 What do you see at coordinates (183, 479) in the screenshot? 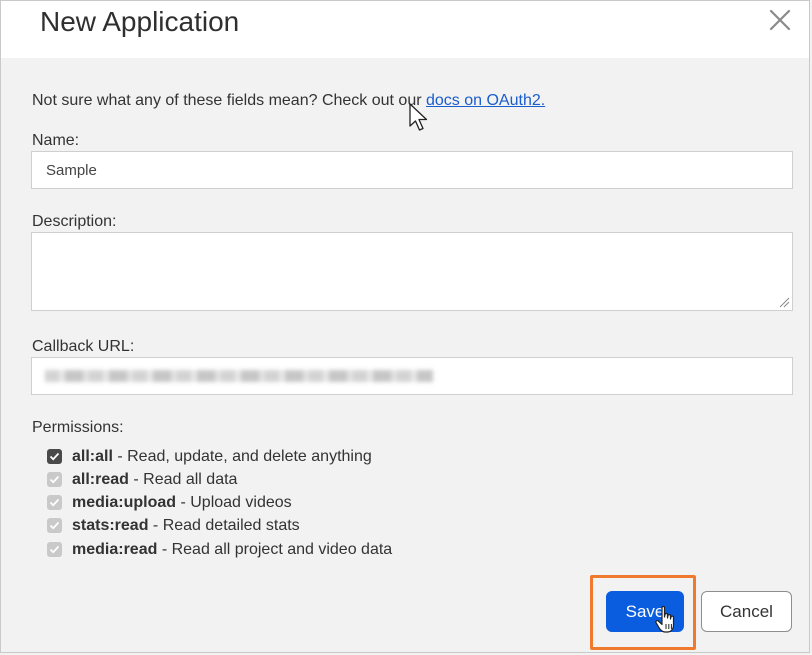
I see `permission-desc: - Read all data` at bounding box center [183, 479].